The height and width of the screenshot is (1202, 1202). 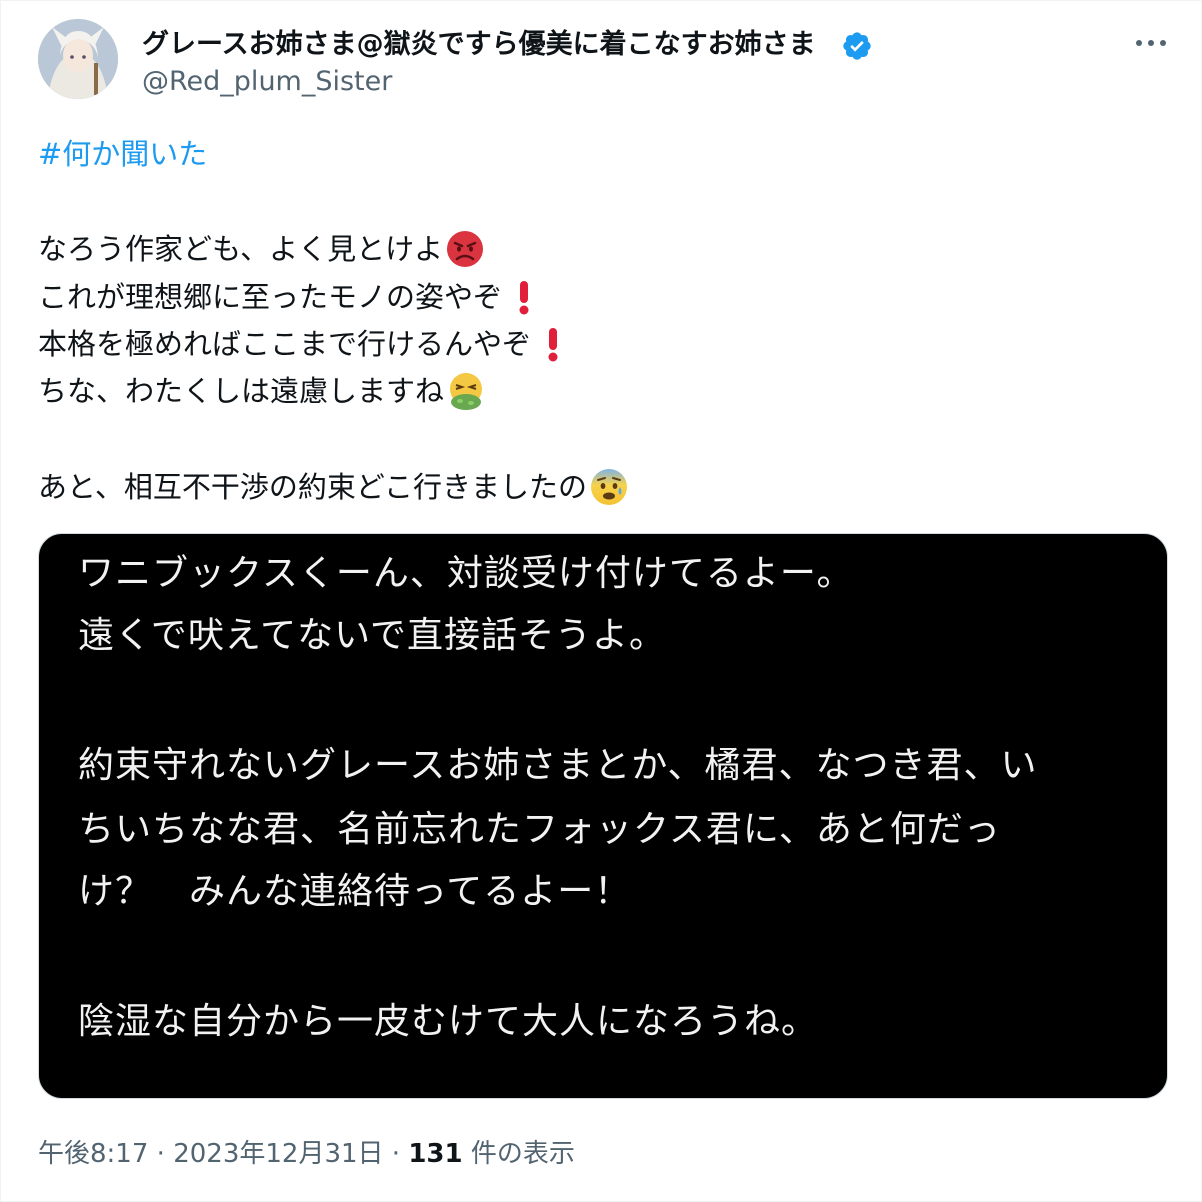 I want to click on anxious-face-emoji, so click(x=609, y=487).